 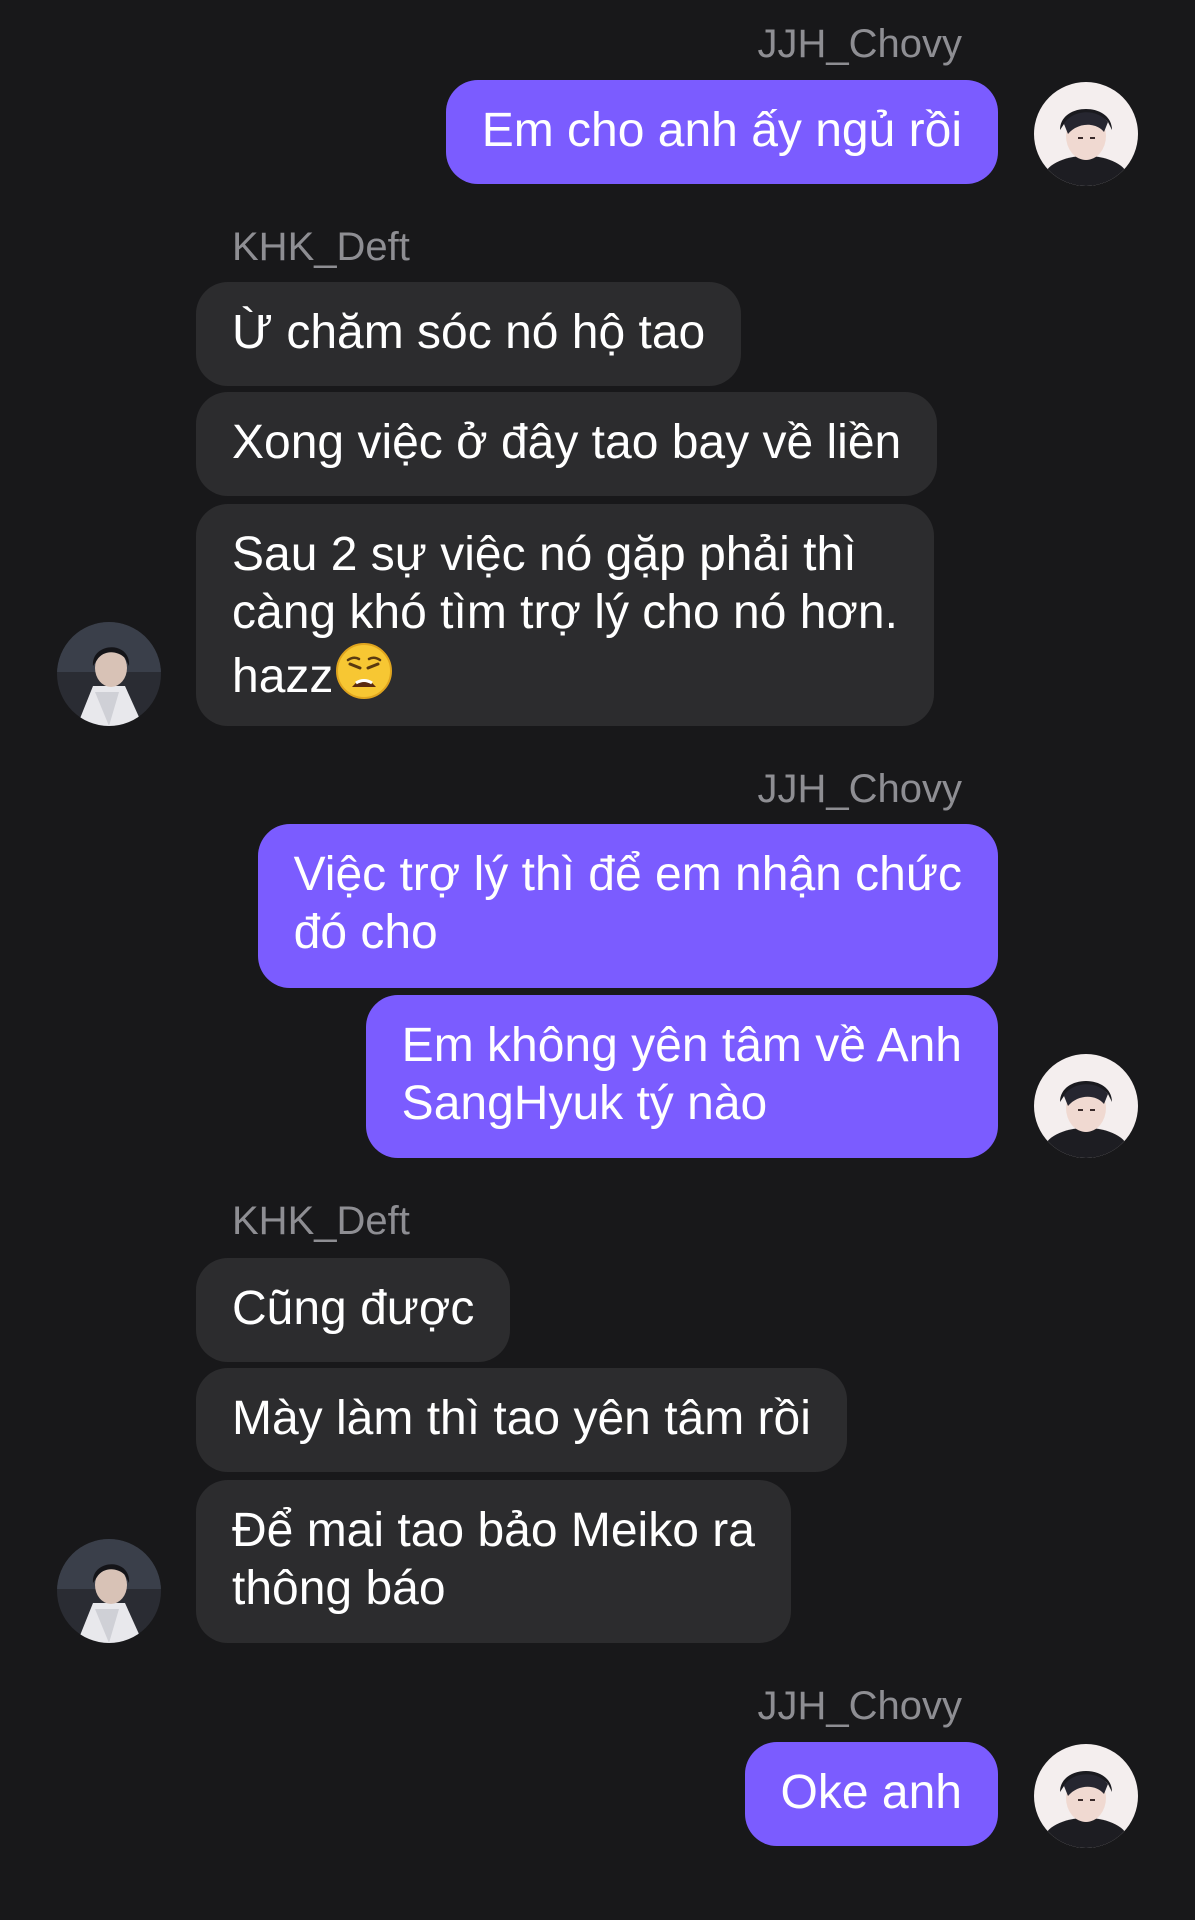 I want to click on message-bubble-outgoing: Việc trợ lý thì để em nhận chức đó cho, so click(x=627, y=906).